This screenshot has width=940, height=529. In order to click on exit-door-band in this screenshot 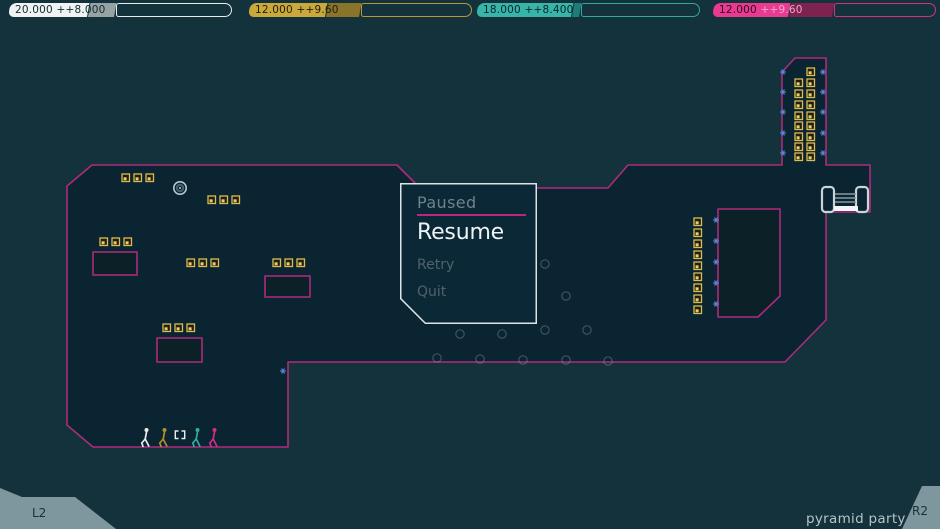, I will do `click(846, 208)`.